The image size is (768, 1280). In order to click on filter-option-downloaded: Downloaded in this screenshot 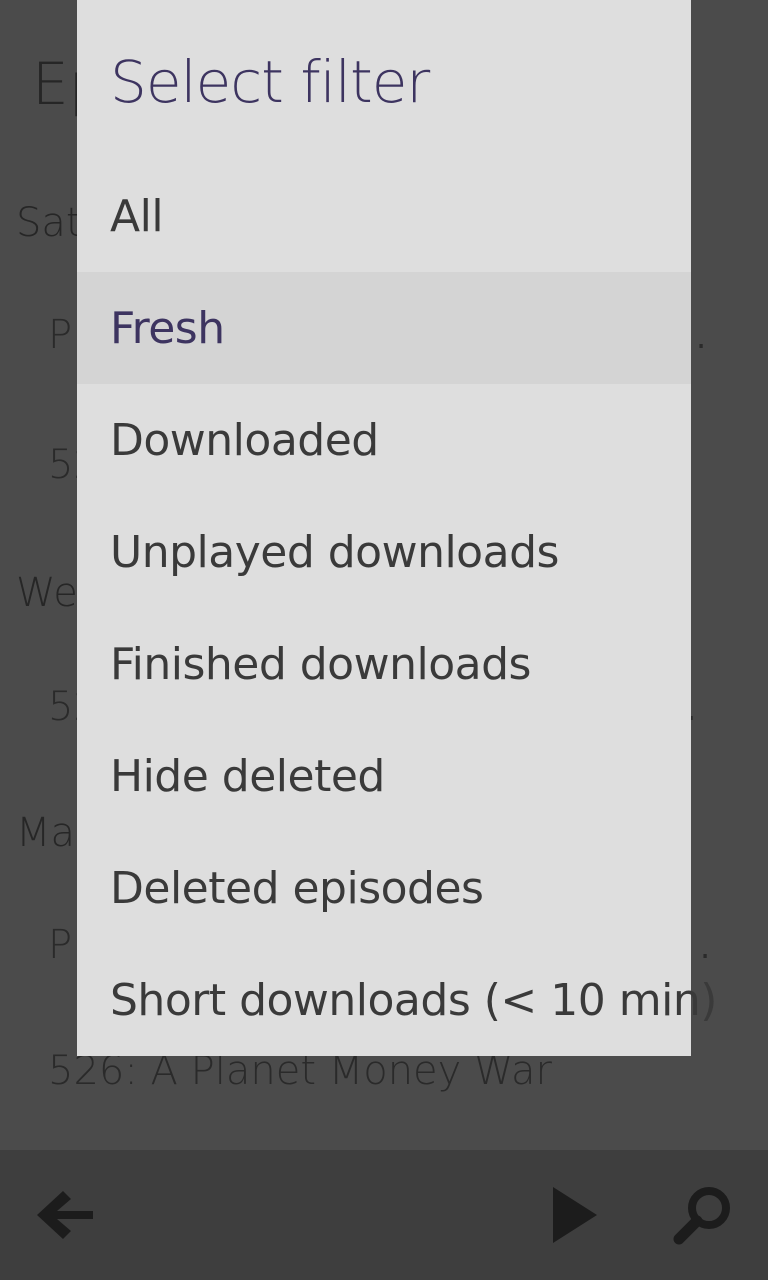, I will do `click(384, 440)`.